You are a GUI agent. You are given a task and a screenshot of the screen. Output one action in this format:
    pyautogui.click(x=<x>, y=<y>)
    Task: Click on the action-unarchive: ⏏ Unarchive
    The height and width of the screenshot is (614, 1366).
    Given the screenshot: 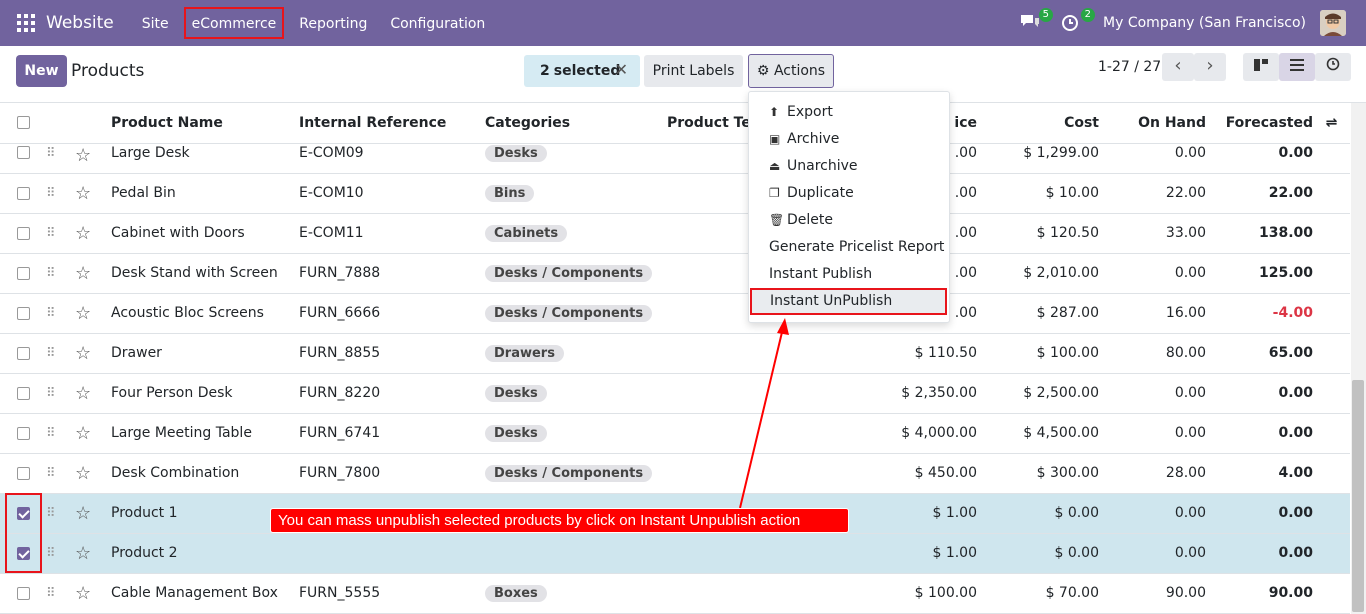 What is the action you would take?
    pyautogui.click(x=849, y=166)
    